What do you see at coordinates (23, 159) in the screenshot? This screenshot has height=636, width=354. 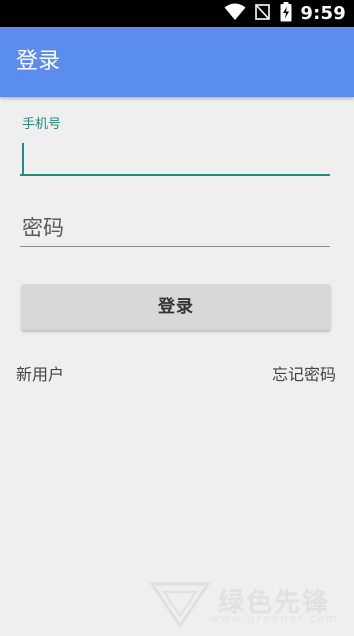 I see `text-cursor` at bounding box center [23, 159].